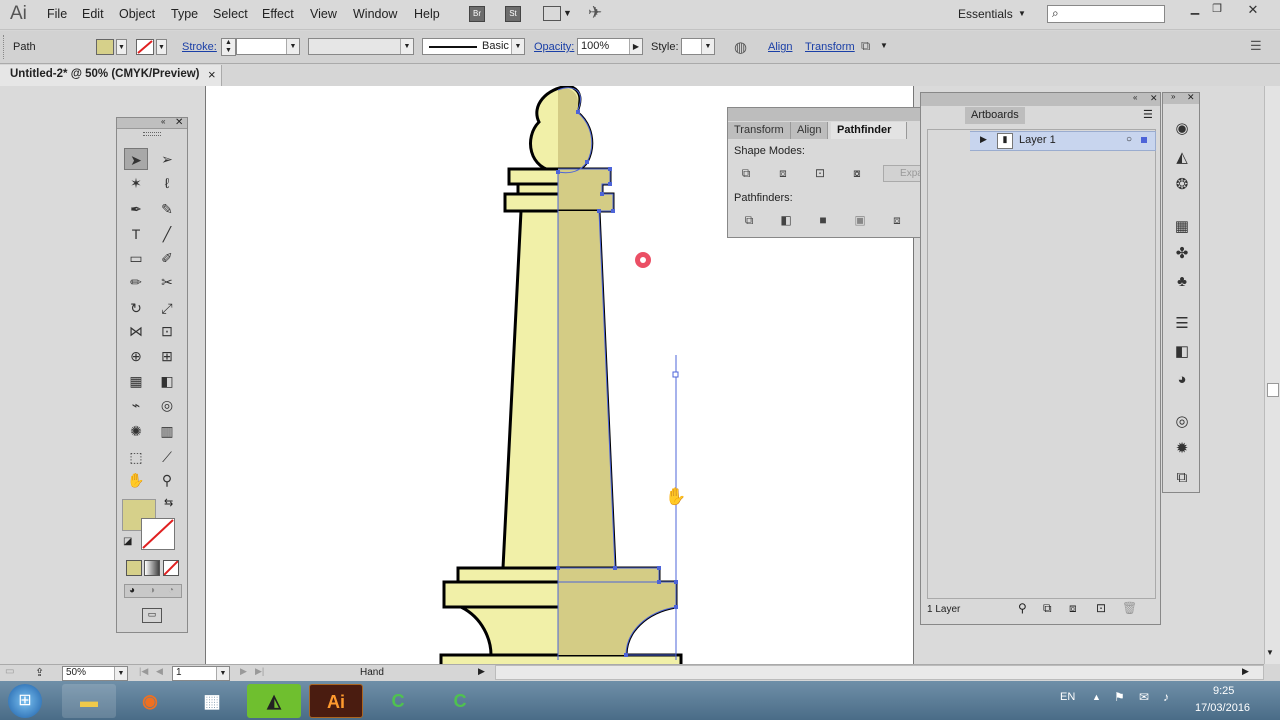  Describe the element at coordinates (1040, 99) in the screenshot. I see `panel-header` at that location.